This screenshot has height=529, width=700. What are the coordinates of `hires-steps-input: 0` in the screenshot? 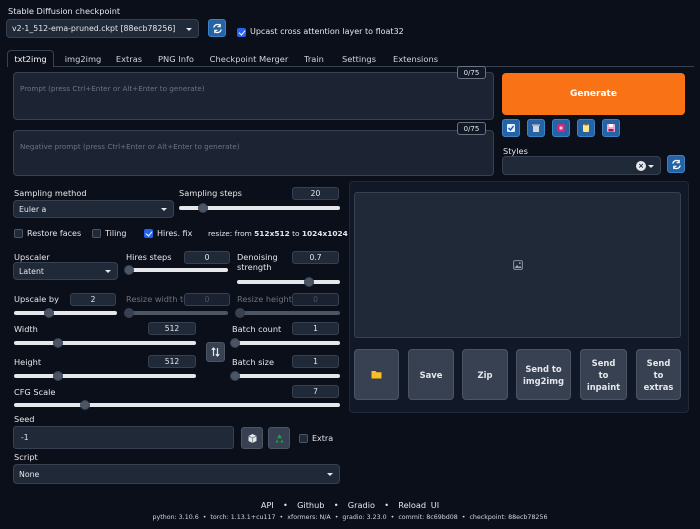 It's located at (207, 257).